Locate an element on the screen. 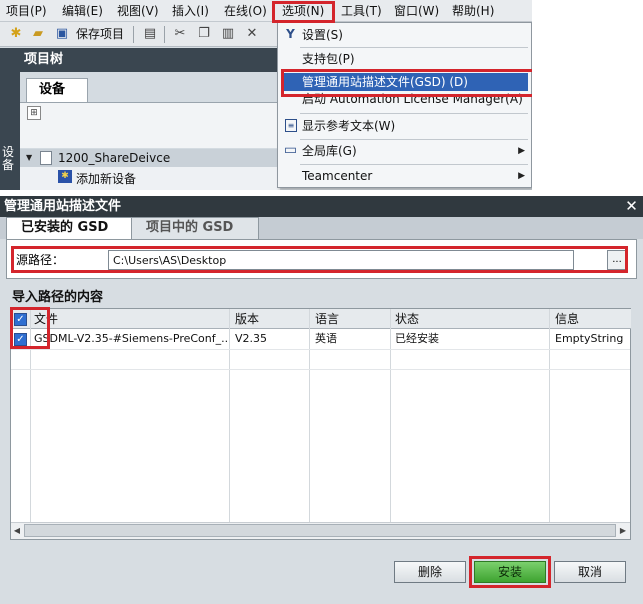 Image resolution: width=643 pixels, height=604 pixels. highlight-source-path is located at coordinates (319, 259).